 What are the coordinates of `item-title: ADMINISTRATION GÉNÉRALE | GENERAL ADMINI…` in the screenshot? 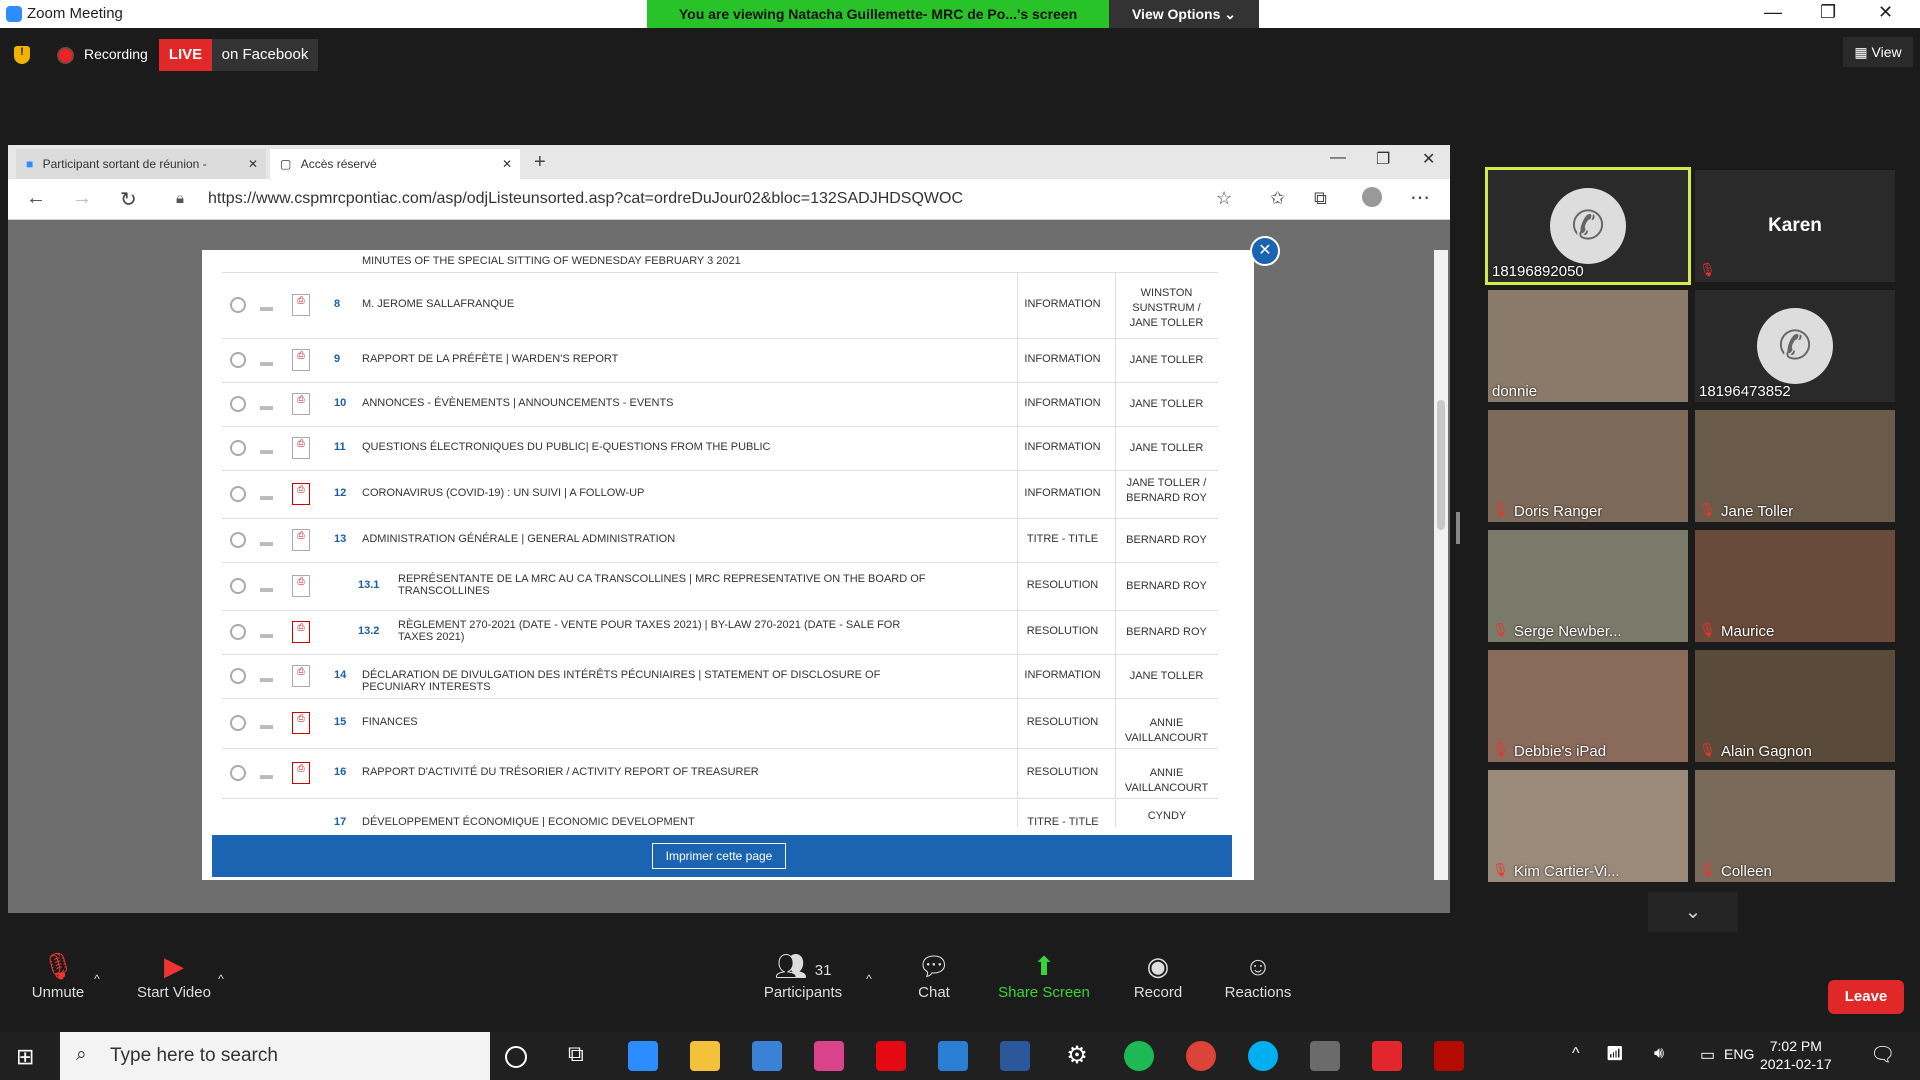 It's located at (637, 539).